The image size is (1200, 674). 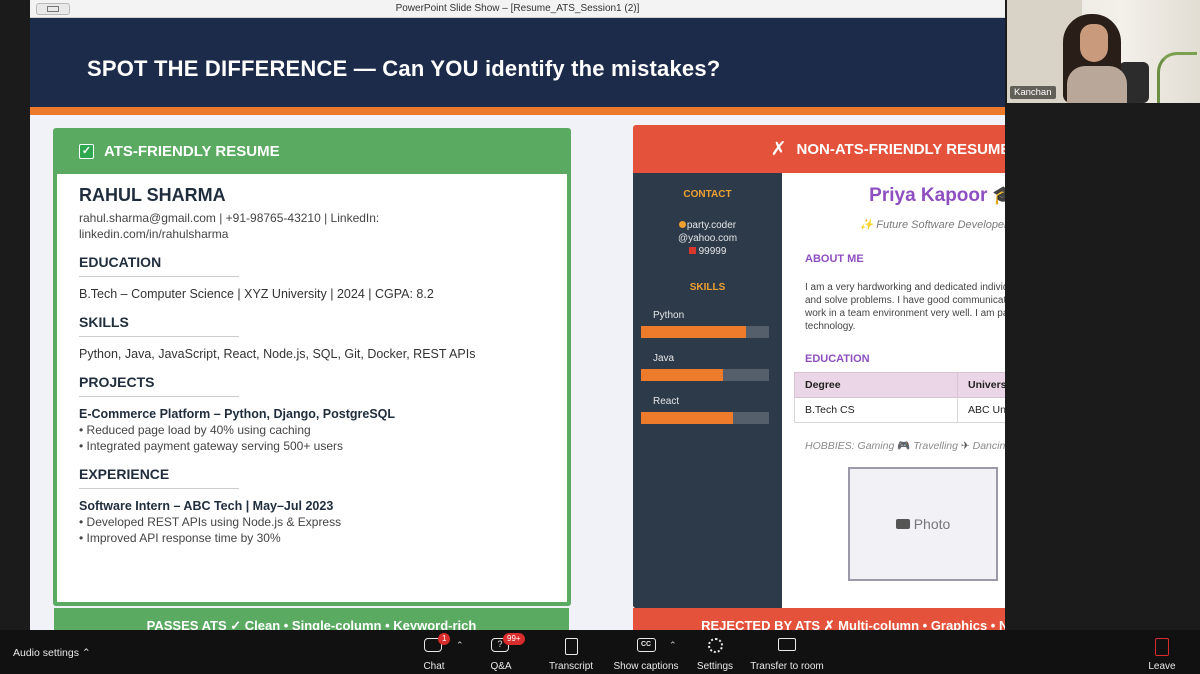 I want to click on resume-name: Priya Kapoor 🎓, so click(x=893, y=196).